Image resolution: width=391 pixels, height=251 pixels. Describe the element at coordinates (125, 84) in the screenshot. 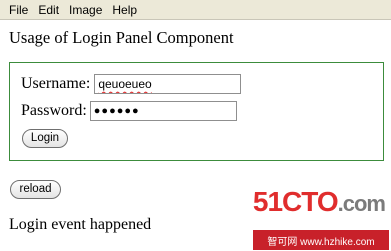

I see `username-value: qeuoeueo` at that location.